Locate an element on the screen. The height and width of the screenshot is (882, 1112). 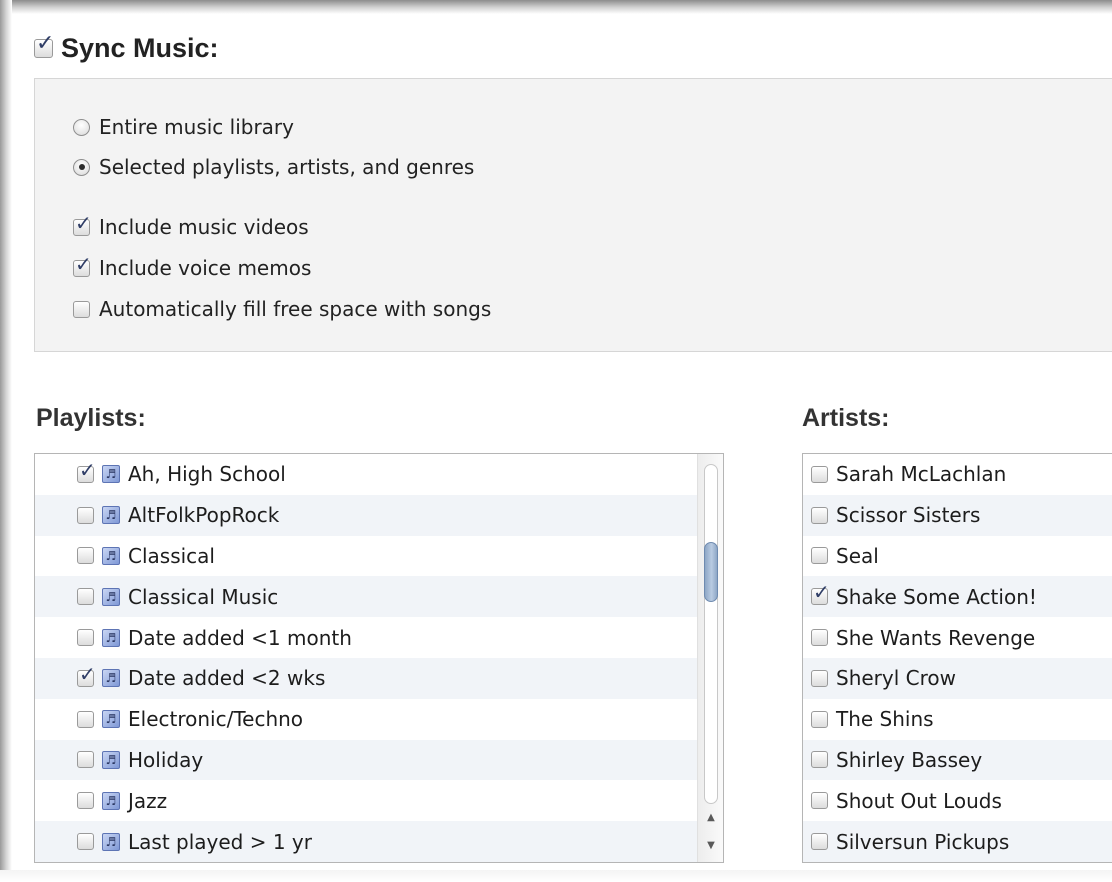
playlist-row: ♬ Electronic/Techno is located at coordinates (379, 719).